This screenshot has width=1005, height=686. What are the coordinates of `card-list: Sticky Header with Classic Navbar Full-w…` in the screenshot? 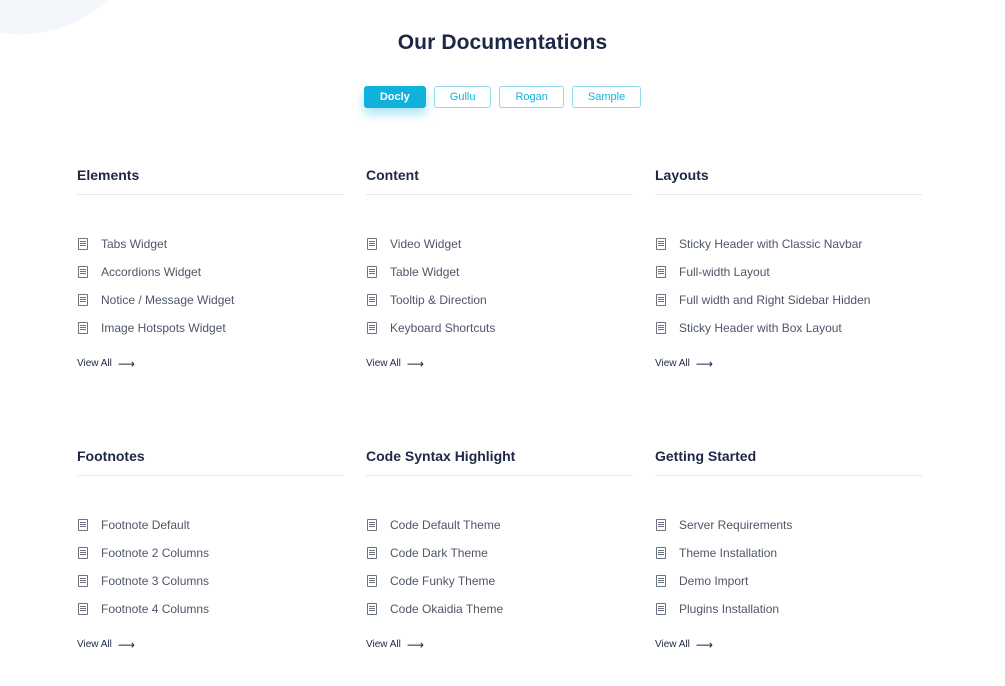 It's located at (788, 286).